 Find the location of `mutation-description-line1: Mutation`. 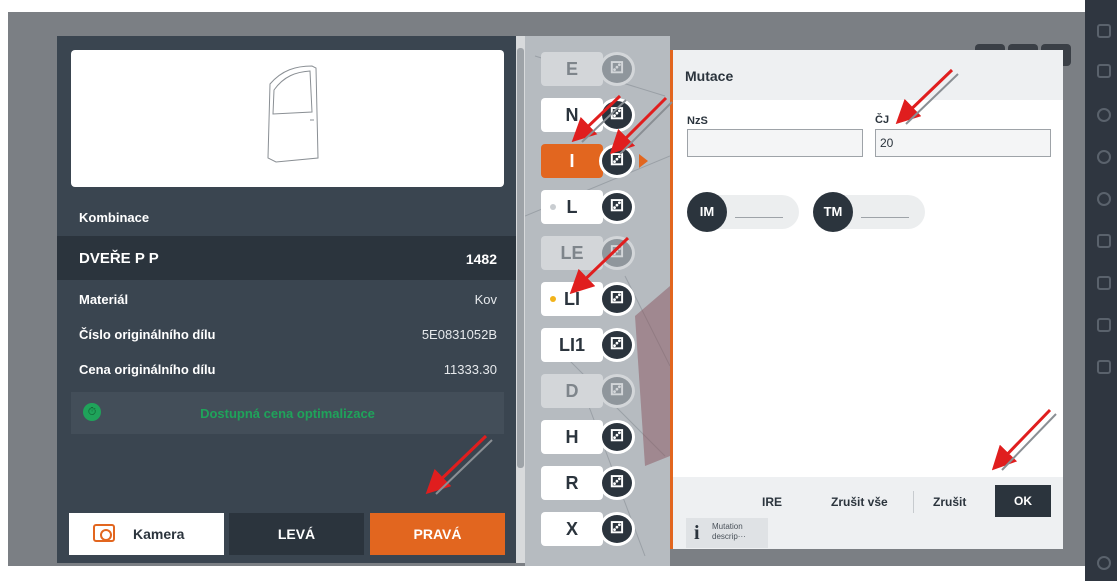

mutation-description-line1: Mutation is located at coordinates (727, 526).